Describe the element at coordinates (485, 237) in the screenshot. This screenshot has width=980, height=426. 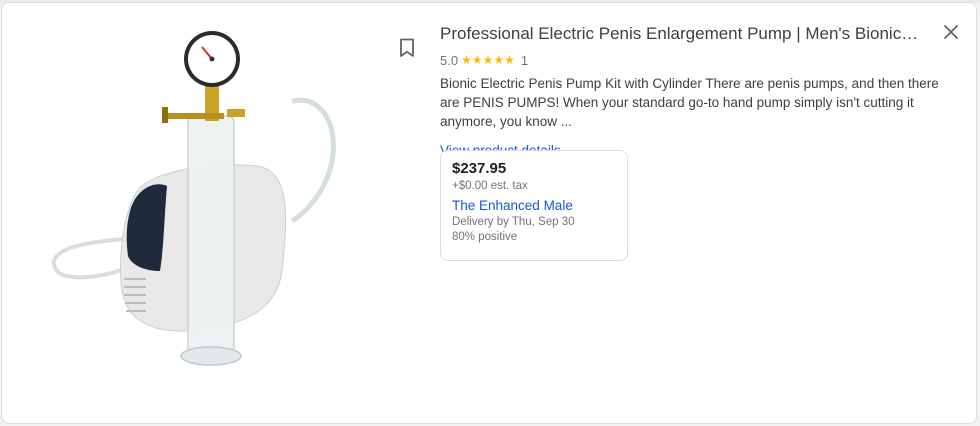
I see `seller-rating: 80% positive` at that location.